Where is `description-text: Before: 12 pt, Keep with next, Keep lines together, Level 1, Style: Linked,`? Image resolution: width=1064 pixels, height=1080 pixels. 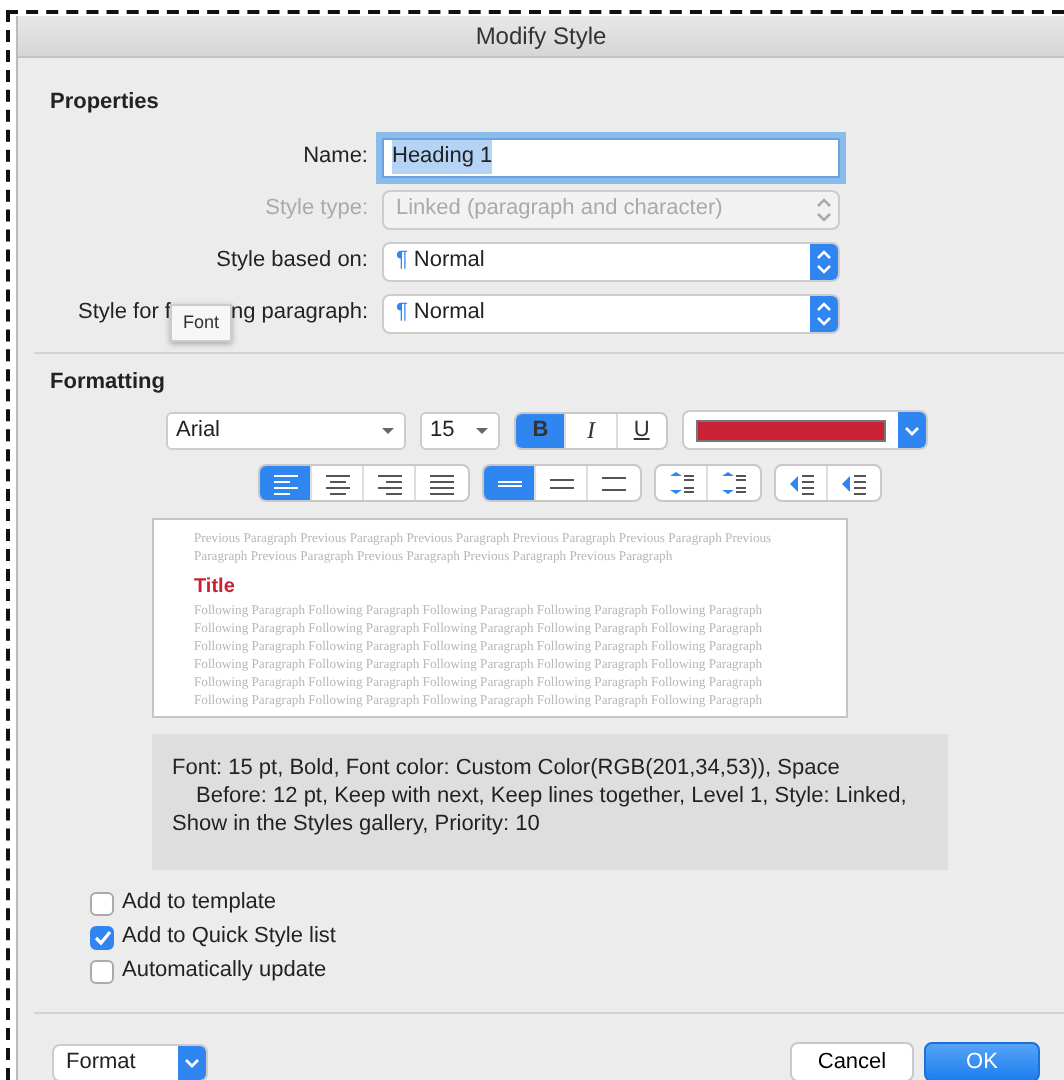 description-text: Before: 12 pt, Keep with next, Keep lines together, Level 1, Style: Linked, is located at coordinates (551, 796).